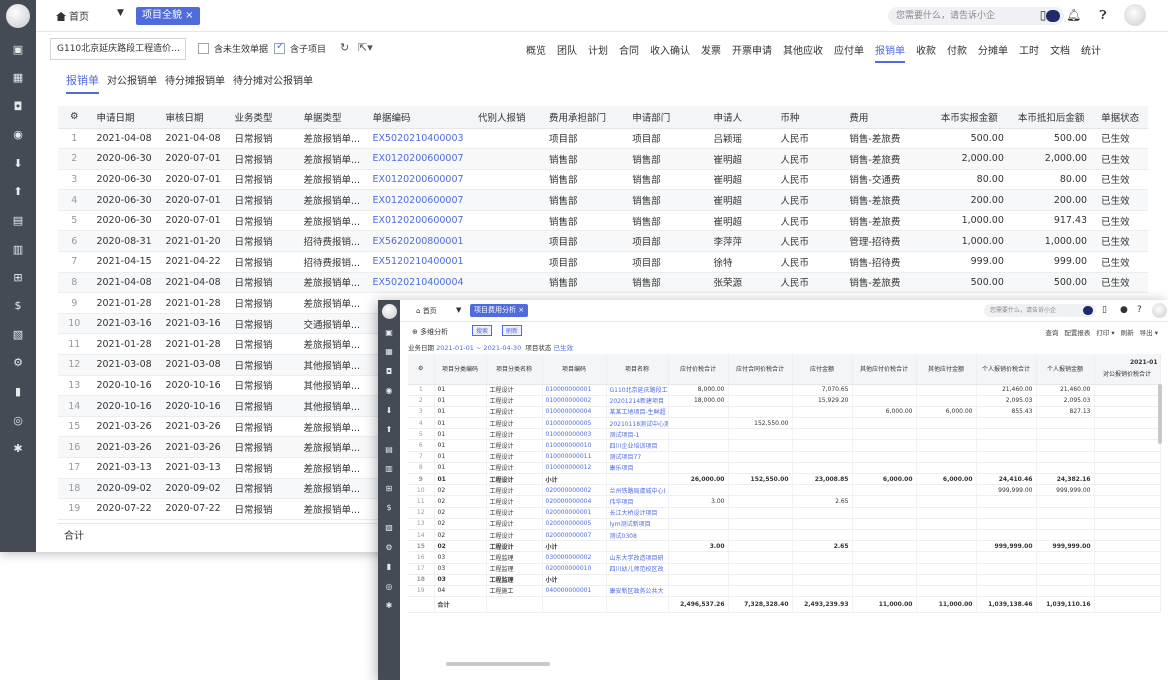 This screenshot has height=680, width=1168. Describe the element at coordinates (574, 457) in the screenshot. I see `project-code: 010000000011` at that location.